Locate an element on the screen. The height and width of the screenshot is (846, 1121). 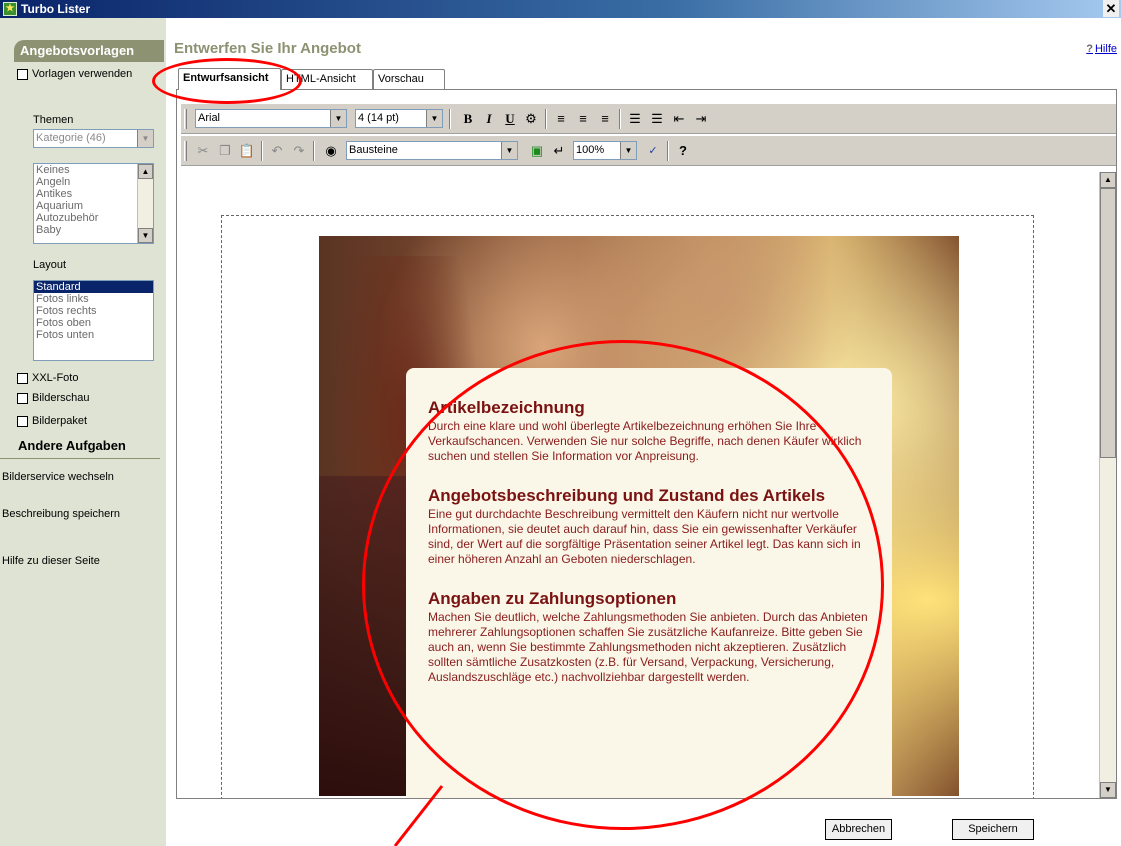
save-button: Speichern is located at coordinates (993, 829).